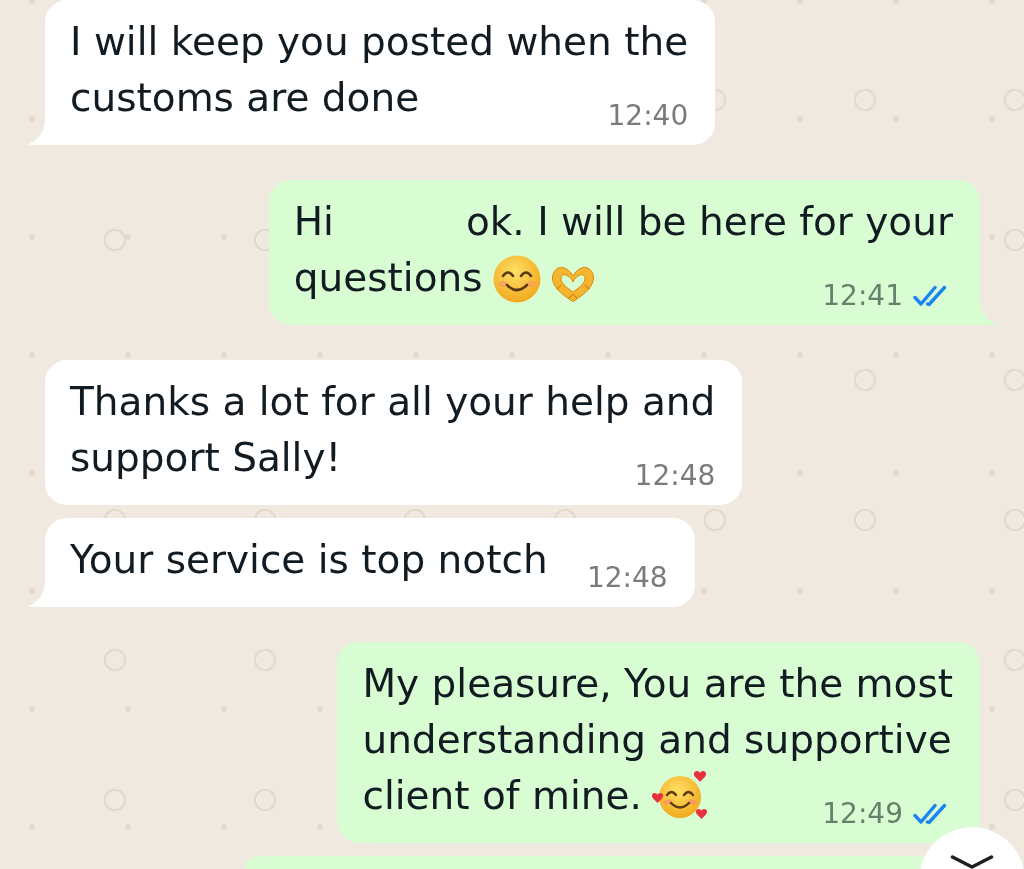 This screenshot has height=869, width=1024. I want to click on message-text: questions, so click(388, 277).